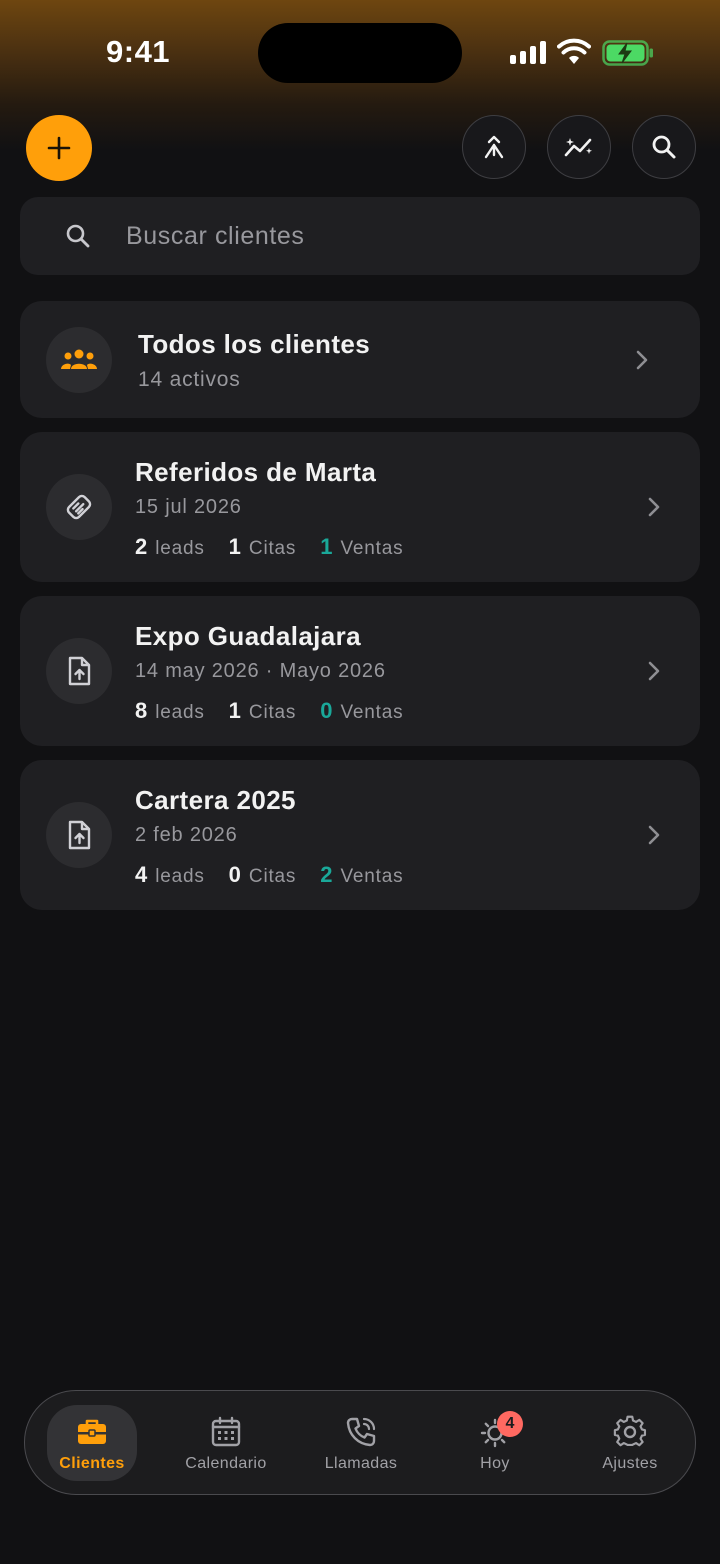 This screenshot has width=720, height=1564. Describe the element at coordinates (256, 472) in the screenshot. I see `group-title: Referidos de Marta` at that location.